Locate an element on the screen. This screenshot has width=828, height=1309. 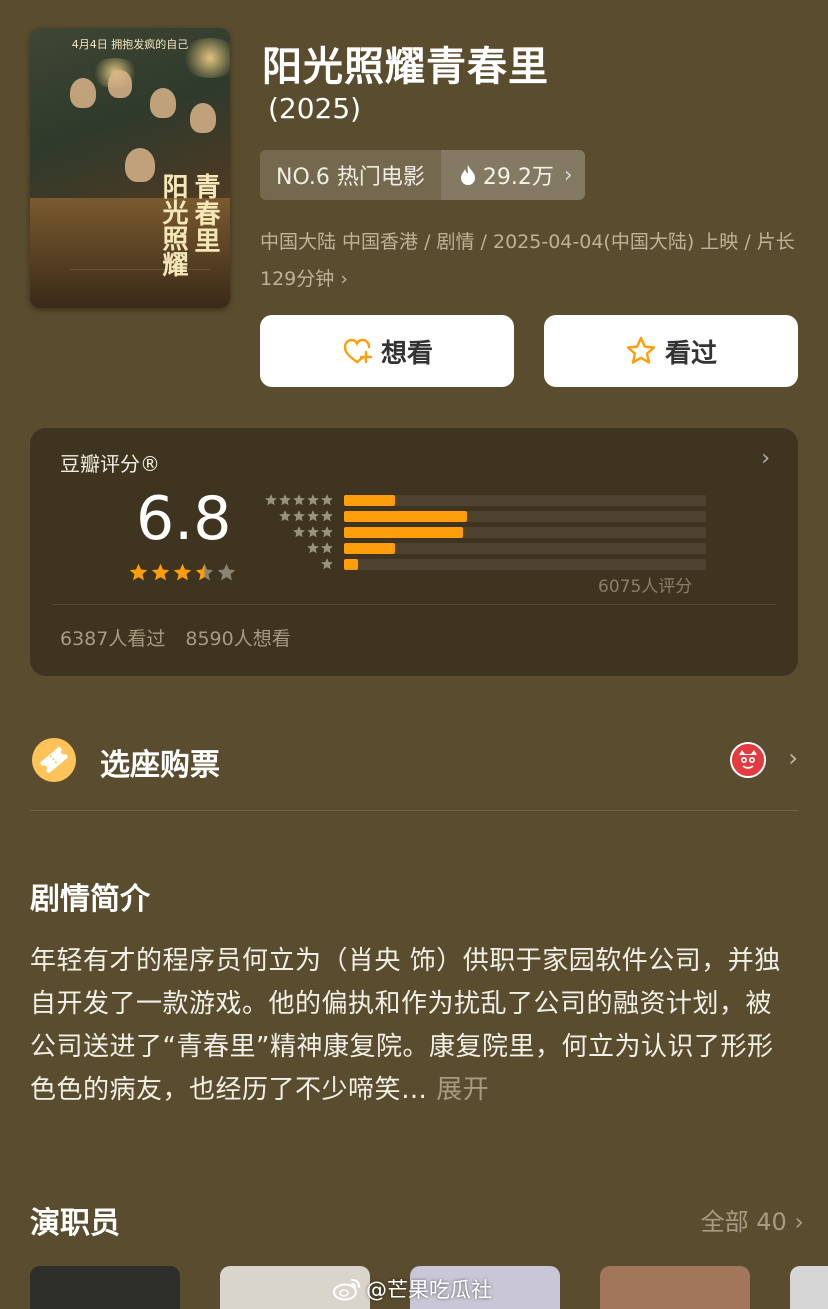
average-stars is located at coordinates (182, 572).